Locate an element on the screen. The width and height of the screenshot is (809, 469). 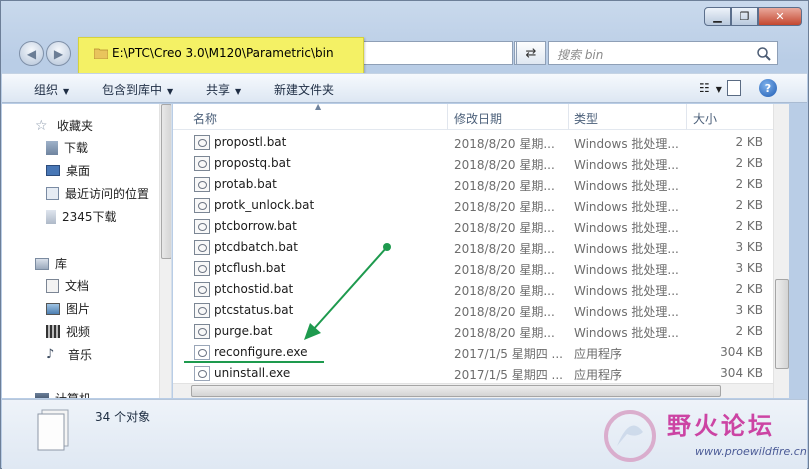
nav-label: 计算机 is located at coordinates (73, 394).